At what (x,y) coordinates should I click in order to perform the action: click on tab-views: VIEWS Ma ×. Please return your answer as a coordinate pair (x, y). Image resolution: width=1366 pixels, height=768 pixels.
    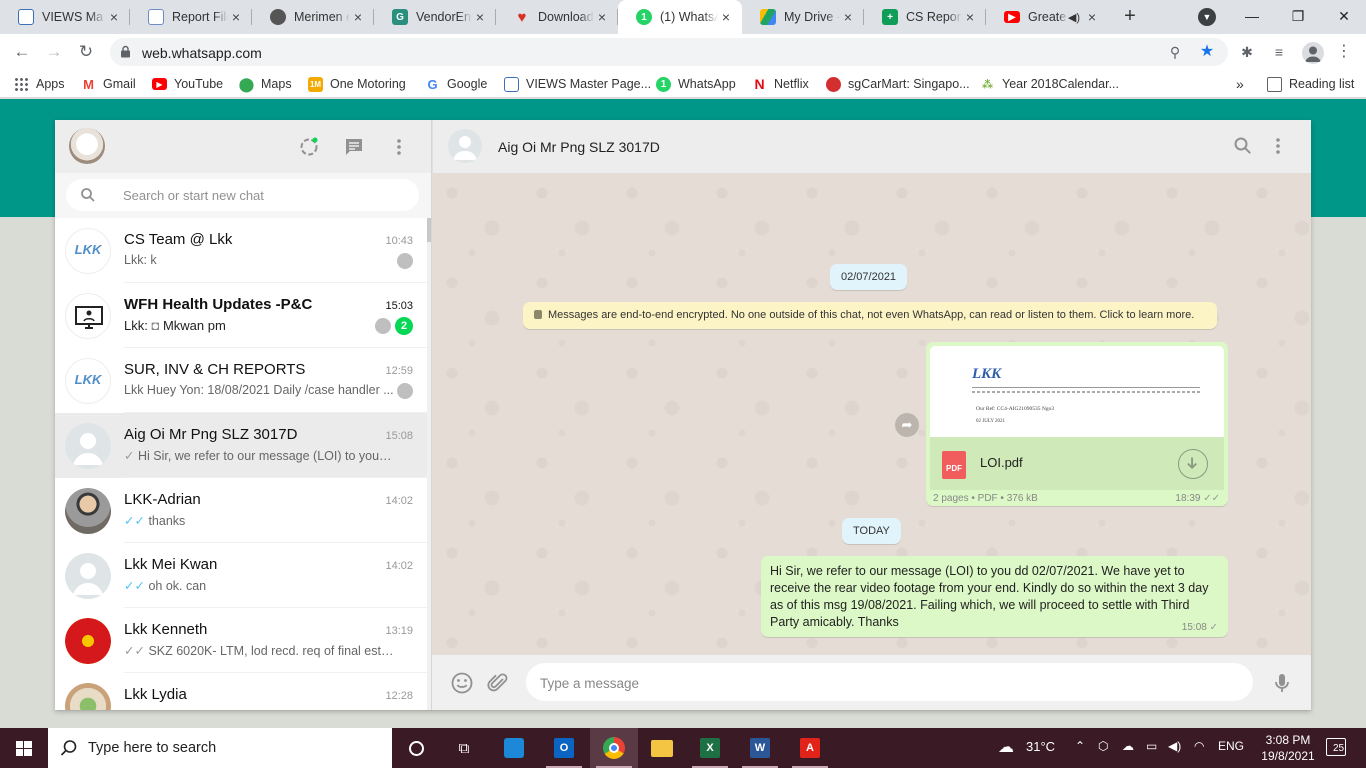
    Looking at the image, I should click on (65, 17).